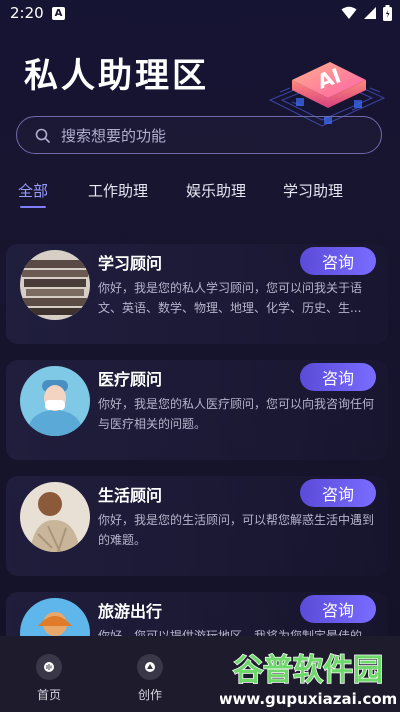  I want to click on card-title: 生活顾问, so click(130, 495).